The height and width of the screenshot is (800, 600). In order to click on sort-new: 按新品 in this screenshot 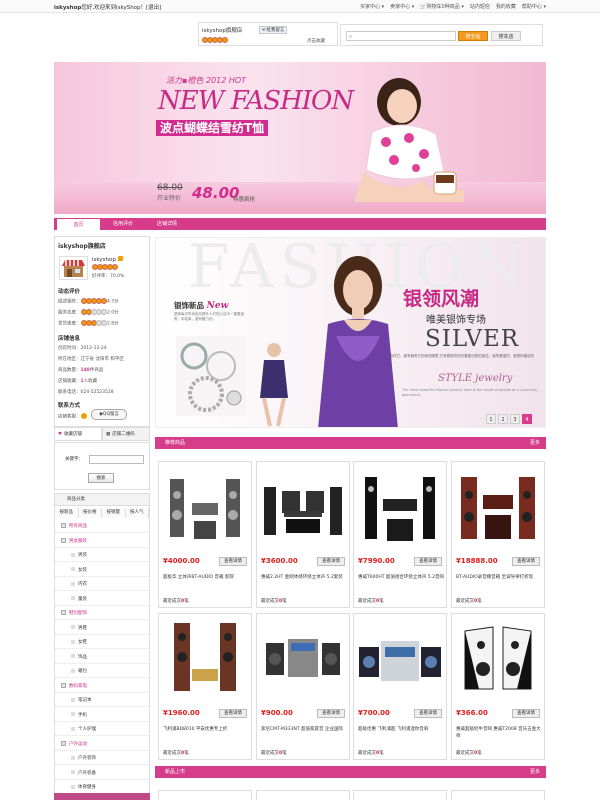, I will do `click(67, 513)`.